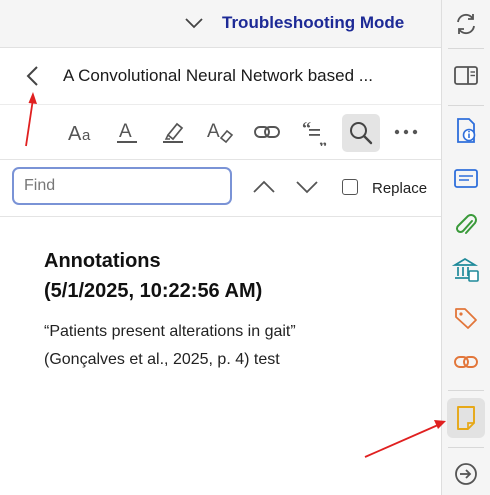 Image resolution: width=490 pixels, height=495 pixels. Describe the element at coordinates (465, 247) in the screenshot. I see `right-sidebar` at that location.